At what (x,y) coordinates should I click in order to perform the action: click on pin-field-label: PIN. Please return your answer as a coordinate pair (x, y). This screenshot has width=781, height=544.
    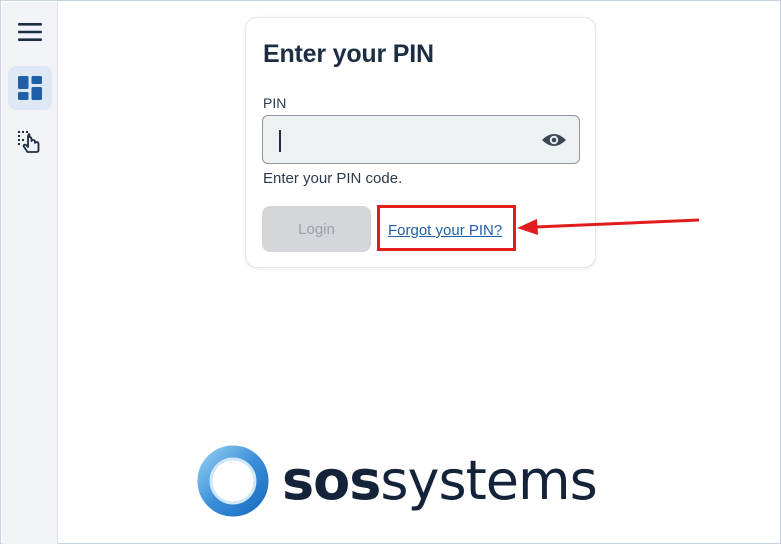
    Looking at the image, I should click on (275, 103).